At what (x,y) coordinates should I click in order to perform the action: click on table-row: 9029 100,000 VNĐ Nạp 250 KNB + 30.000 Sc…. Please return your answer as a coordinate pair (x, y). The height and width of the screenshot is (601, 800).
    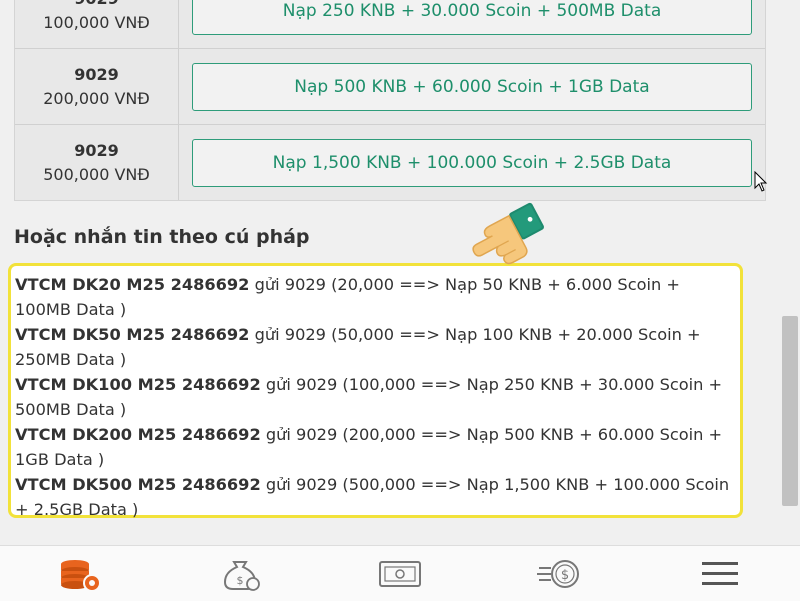
    Looking at the image, I should click on (390, 24).